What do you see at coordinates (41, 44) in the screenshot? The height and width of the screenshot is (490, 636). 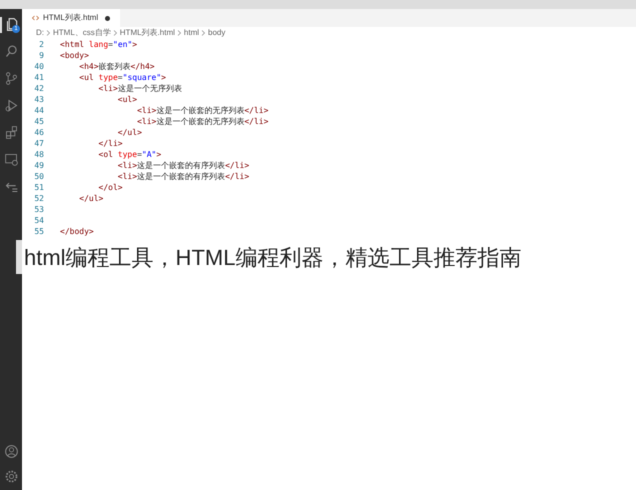 I see `line-number: 2` at bounding box center [41, 44].